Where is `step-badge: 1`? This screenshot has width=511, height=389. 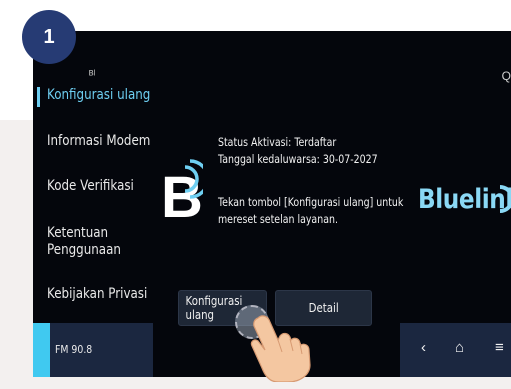 step-badge: 1 is located at coordinates (49, 37).